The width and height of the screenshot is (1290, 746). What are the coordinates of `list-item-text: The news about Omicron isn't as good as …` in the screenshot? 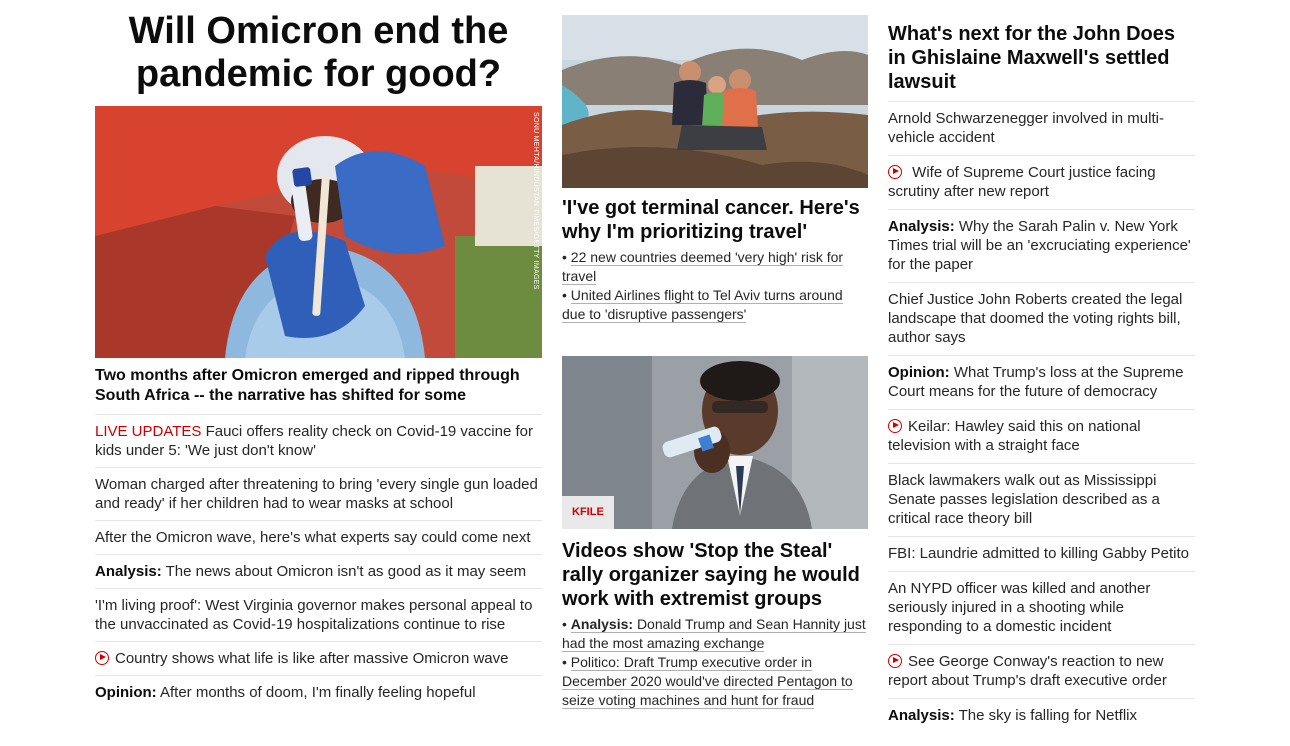 It's located at (344, 571).